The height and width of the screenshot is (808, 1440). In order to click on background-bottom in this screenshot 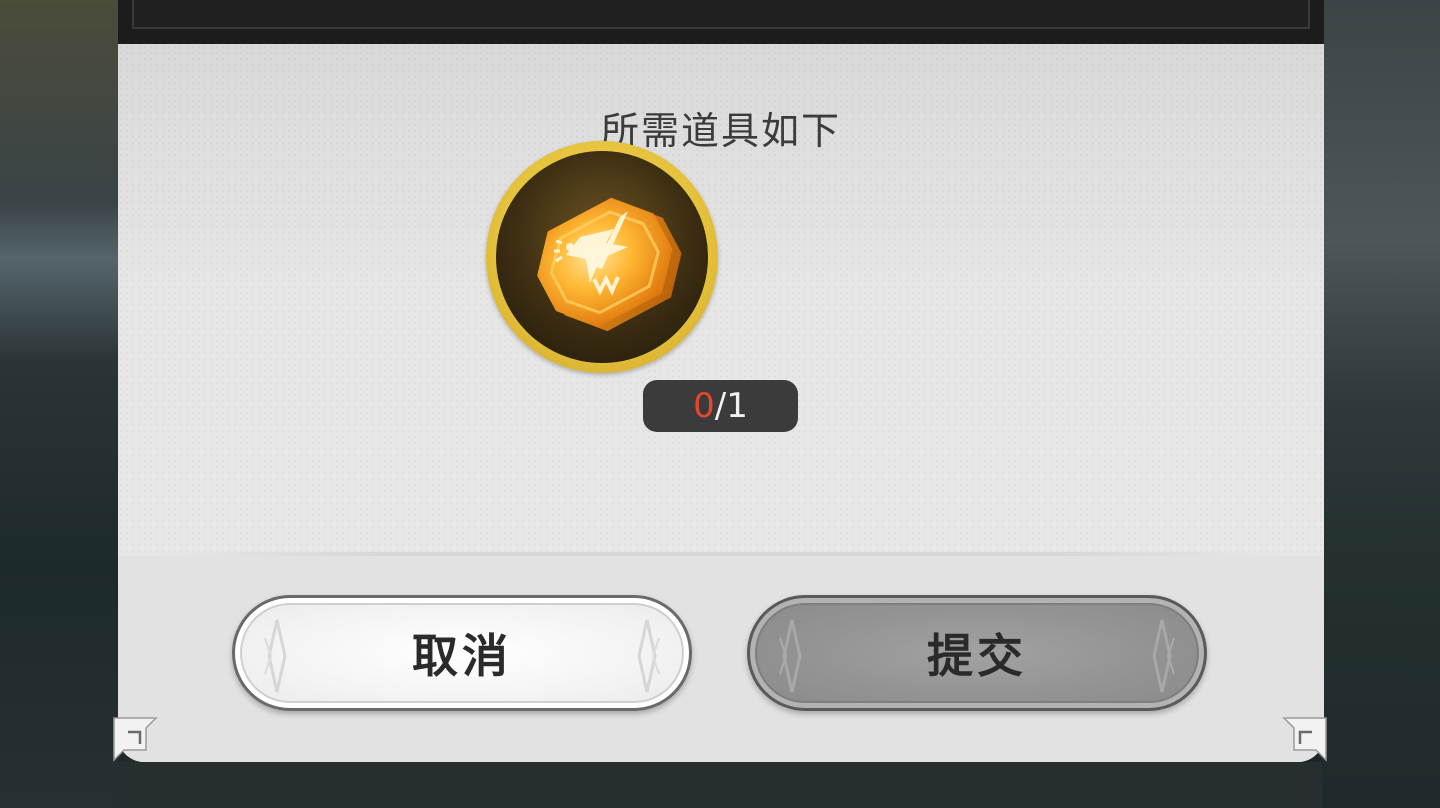, I will do `click(720, 785)`.